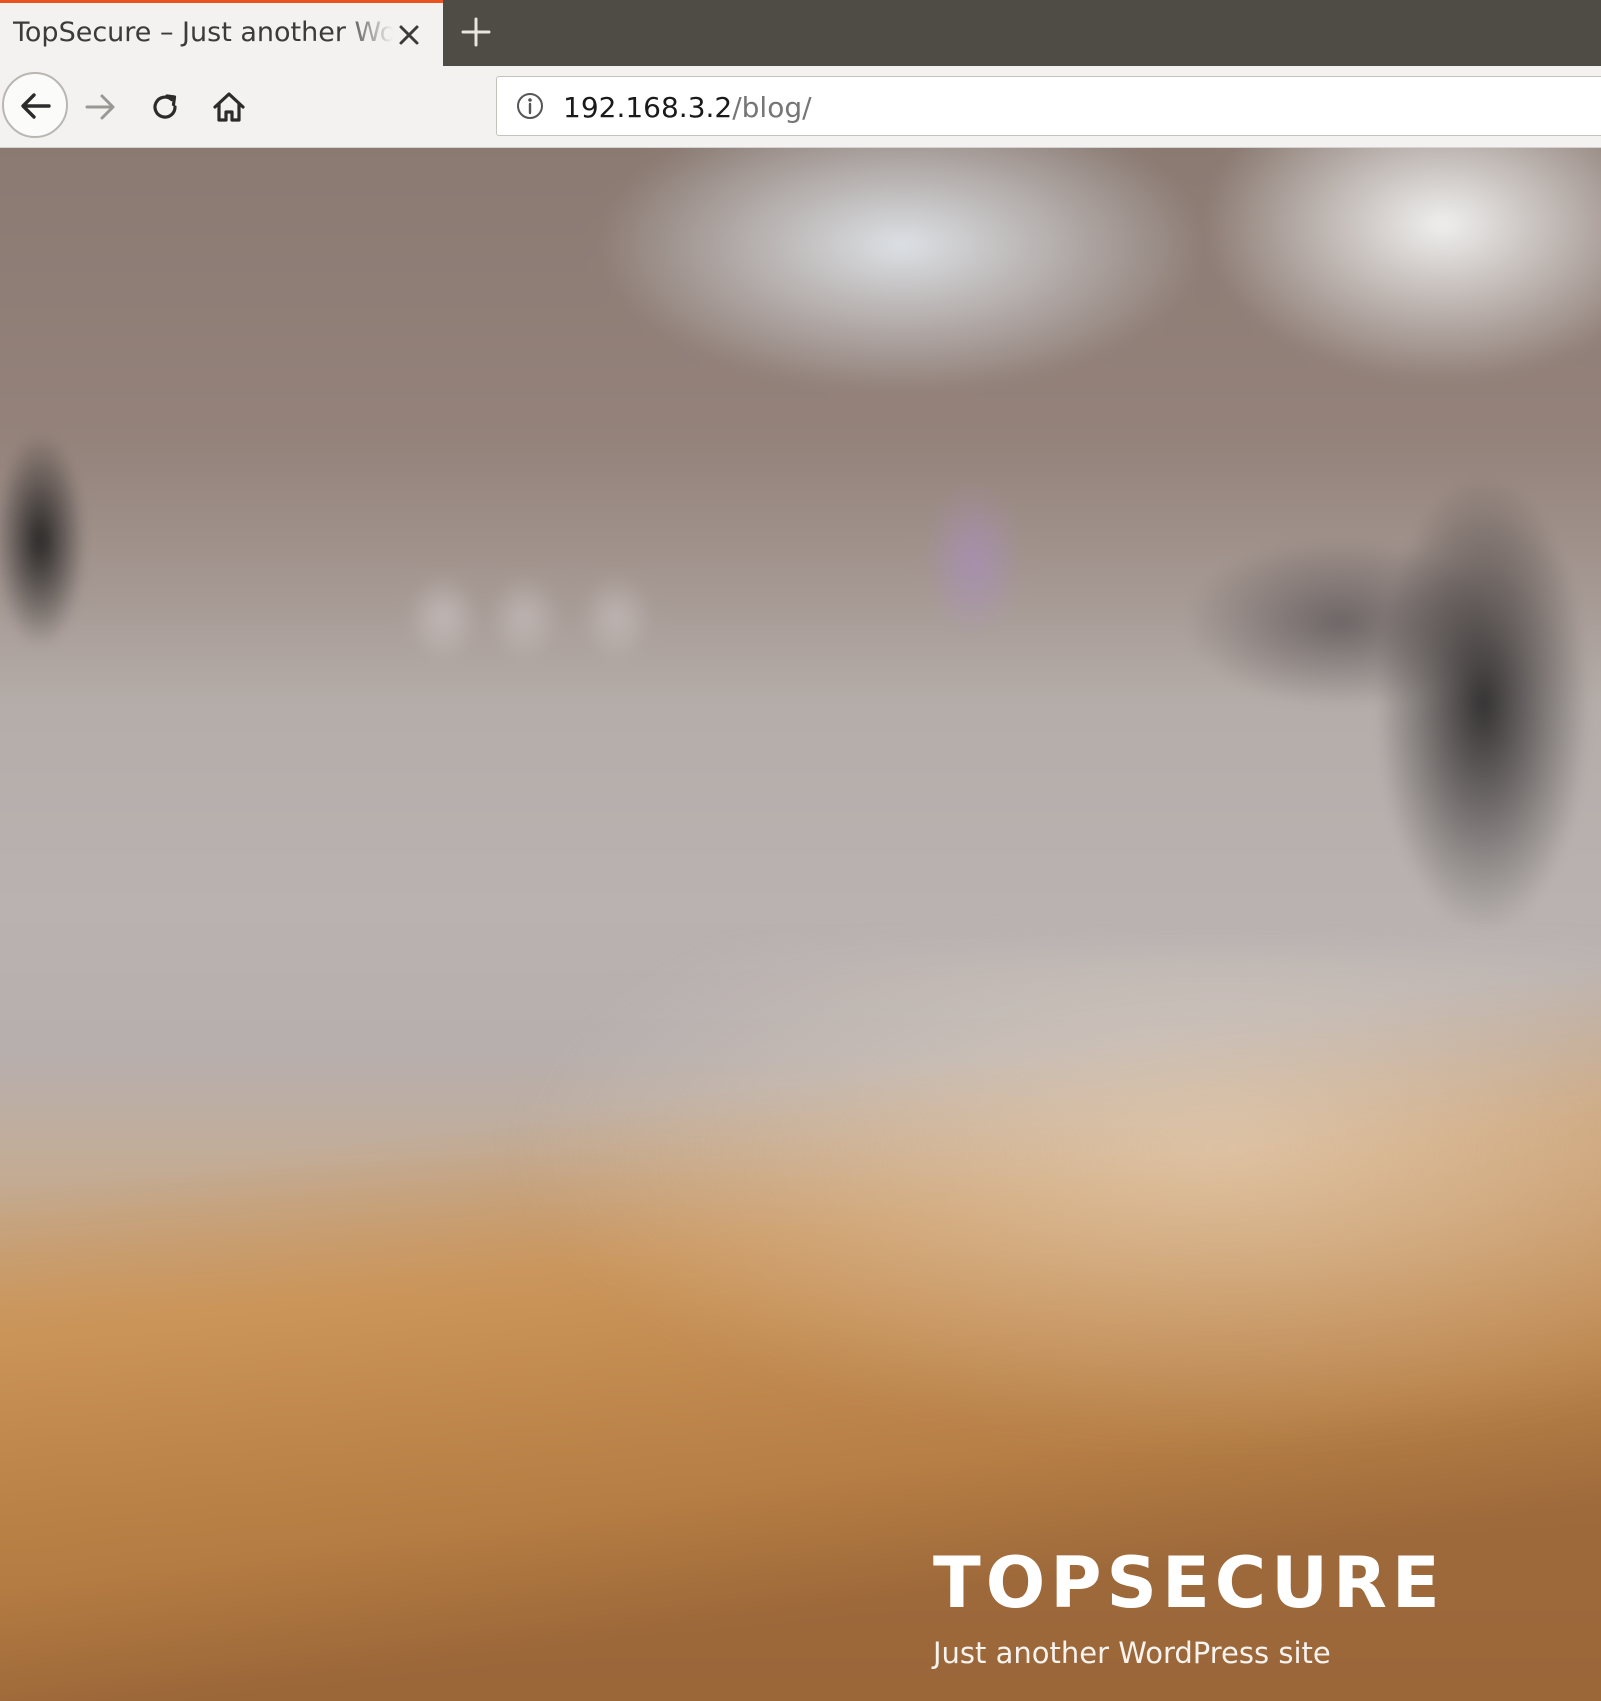  What do you see at coordinates (800, 33) in the screenshot?
I see `tab-strip: TopSecure – Just another WordPress site` at bounding box center [800, 33].